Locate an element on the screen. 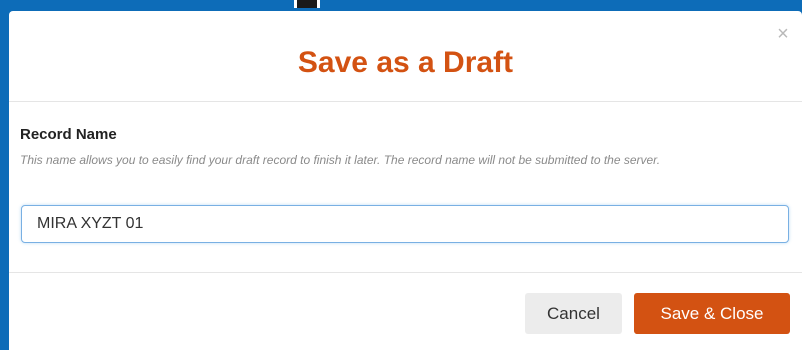  dialog-title: Save as a Draft is located at coordinates (405, 62).